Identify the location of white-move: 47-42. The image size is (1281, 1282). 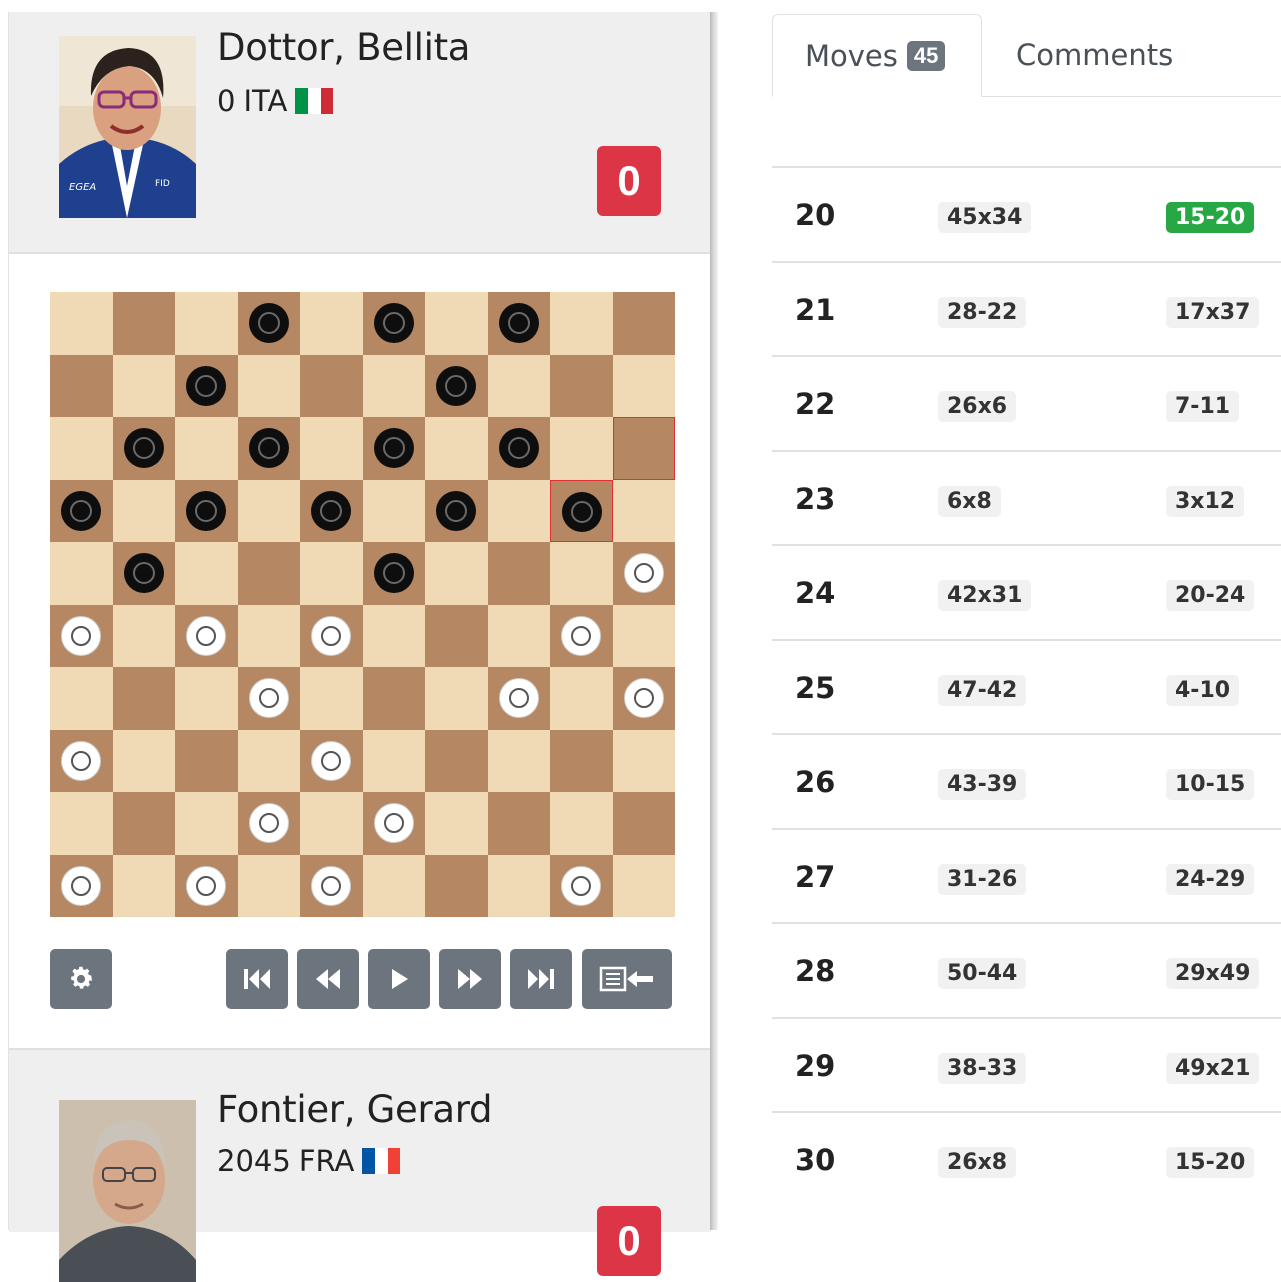
(982, 690).